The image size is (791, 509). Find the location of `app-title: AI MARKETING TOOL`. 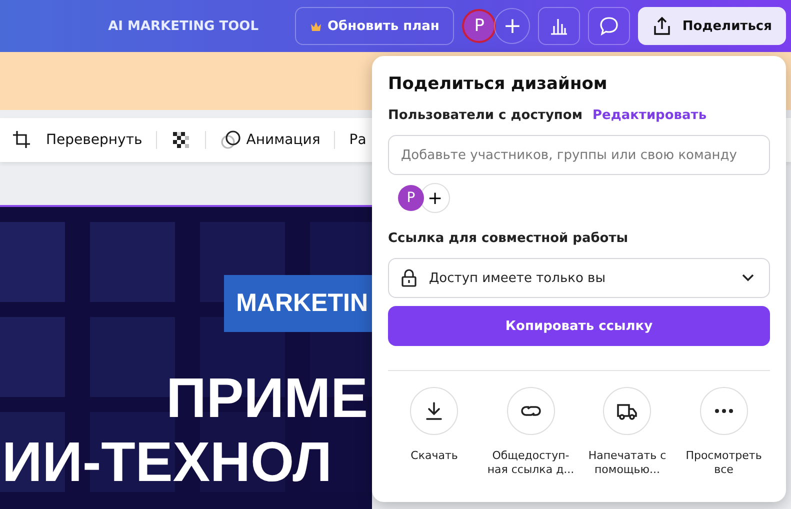

app-title: AI MARKETING TOOL is located at coordinates (183, 26).